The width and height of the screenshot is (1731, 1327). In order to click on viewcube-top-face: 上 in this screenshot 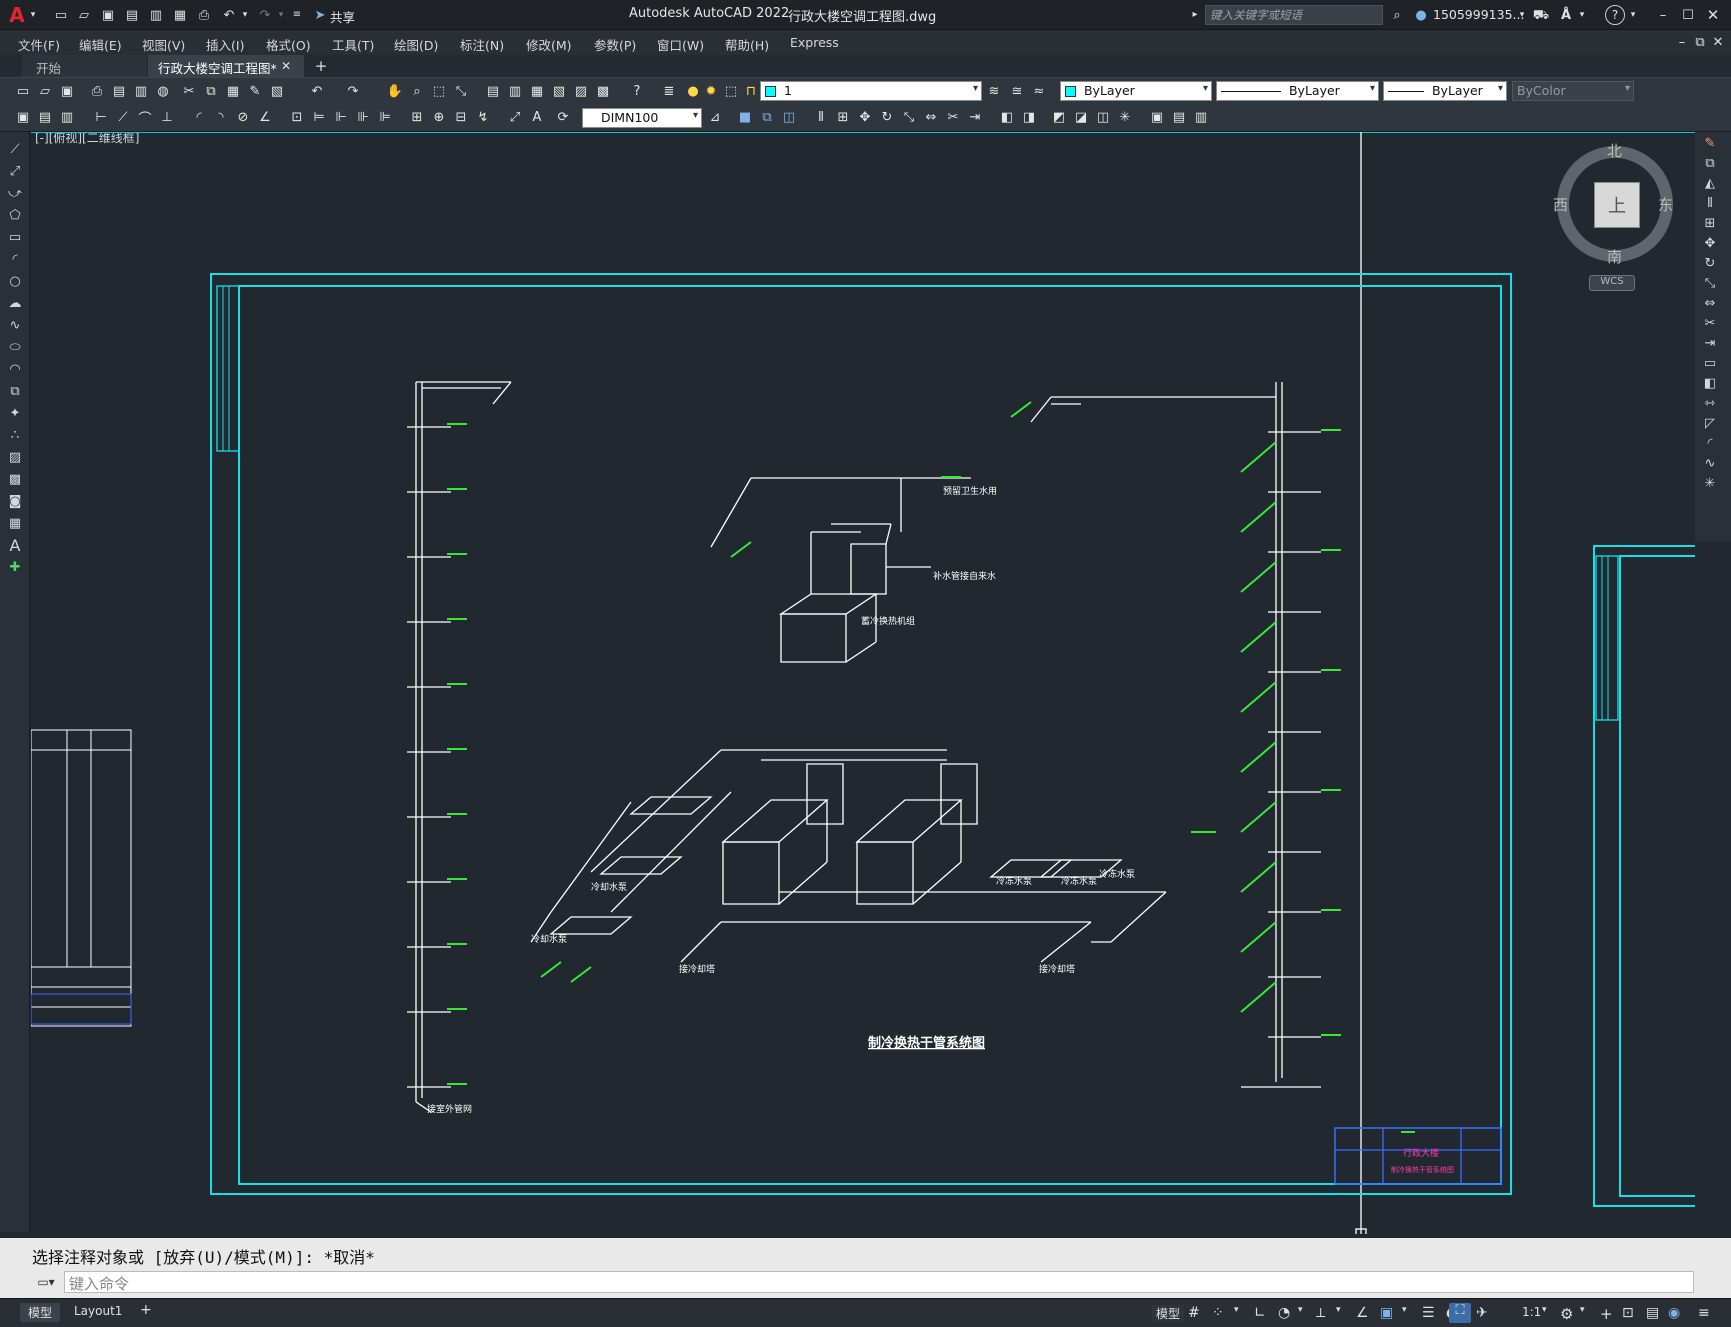, I will do `click(1617, 205)`.